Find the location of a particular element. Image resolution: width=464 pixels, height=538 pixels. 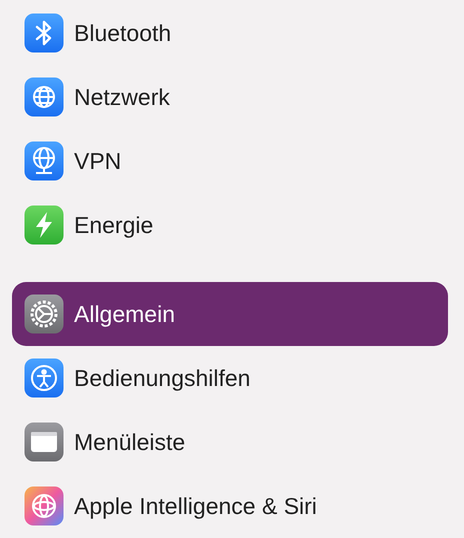

gear-icon is located at coordinates (44, 314).